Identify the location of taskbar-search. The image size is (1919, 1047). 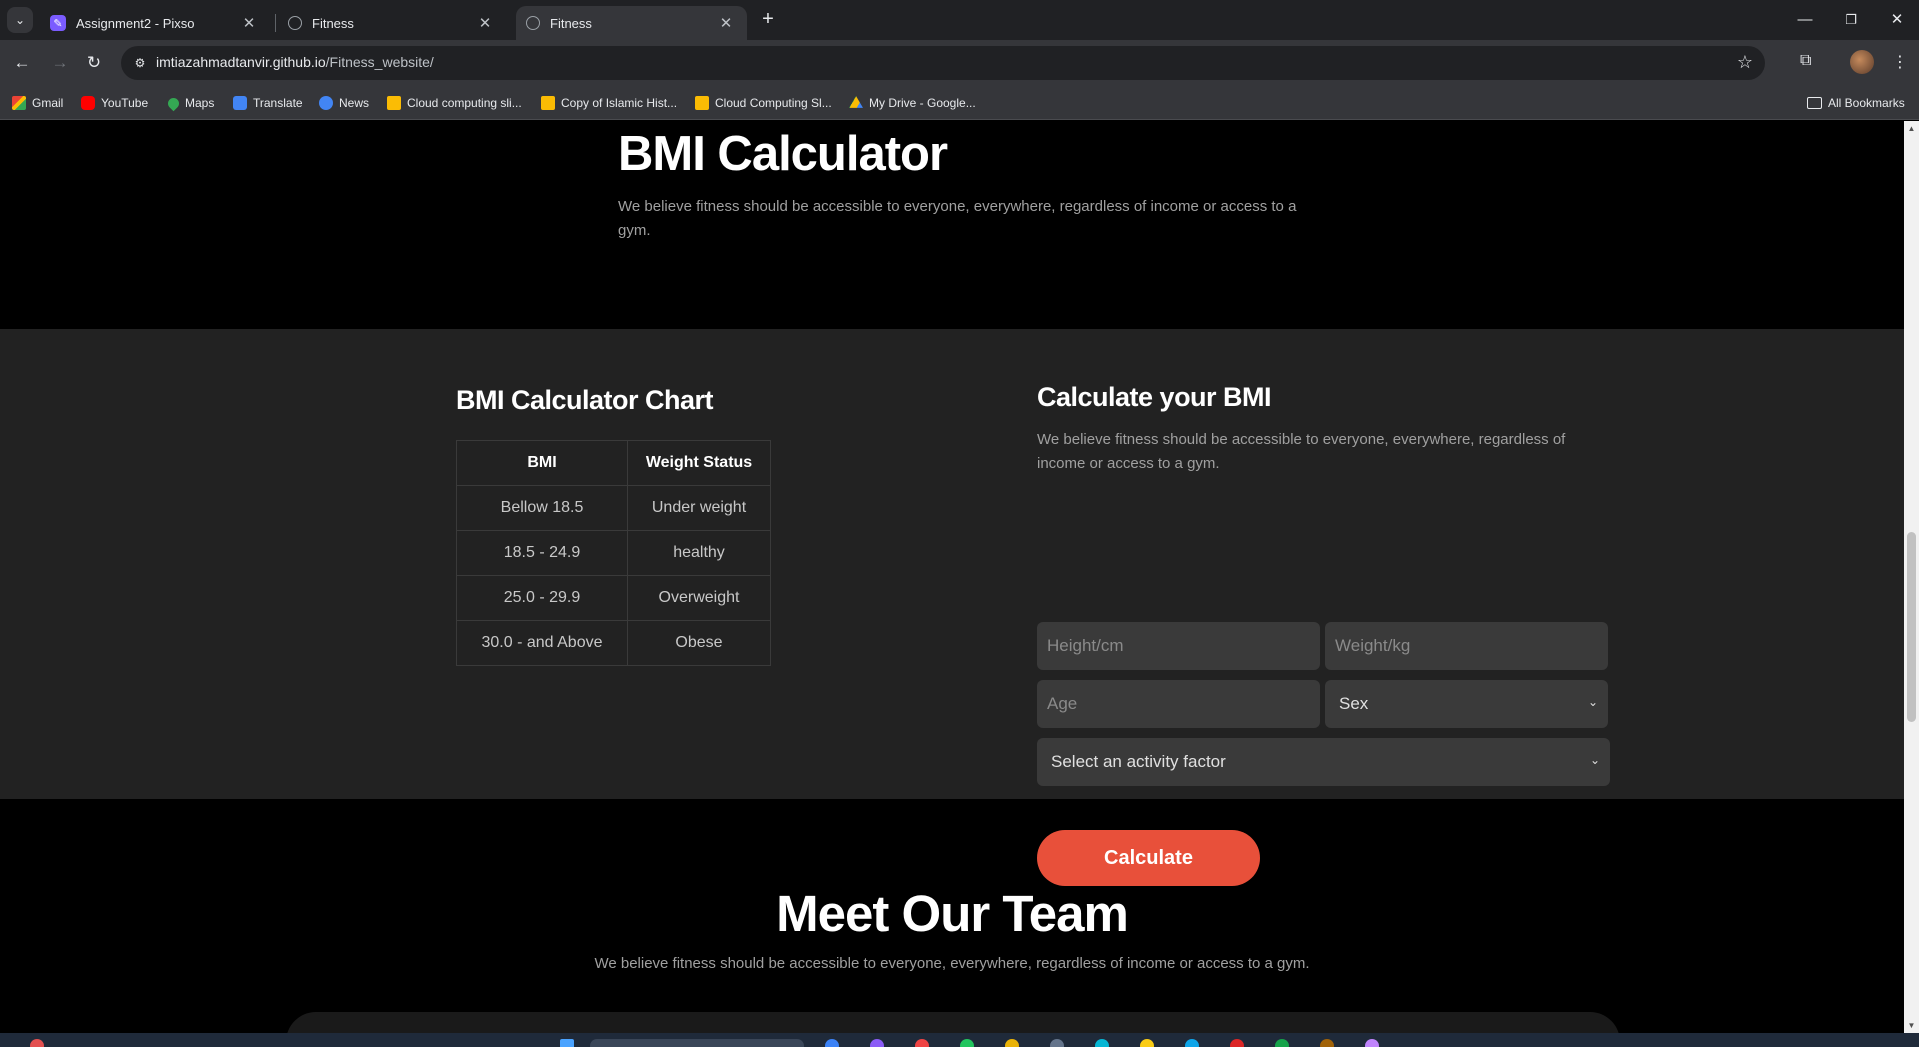
(697, 1043).